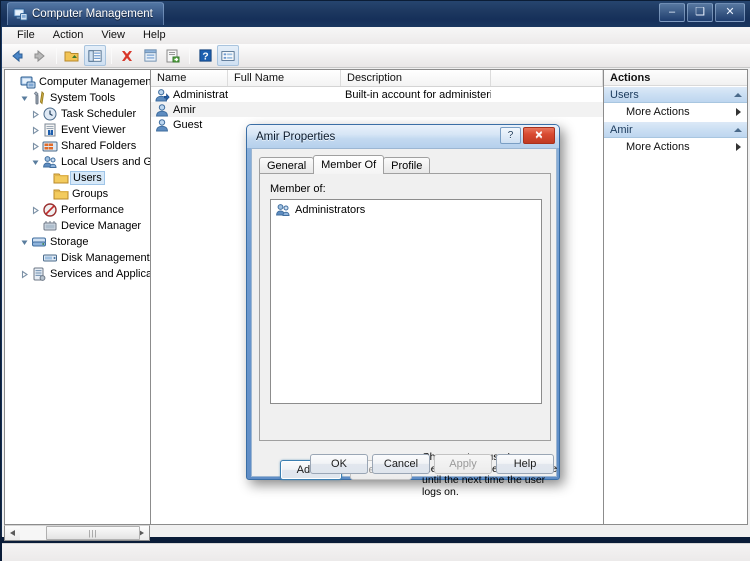  What do you see at coordinates (547, 78) in the screenshot?
I see `column-header-blank` at bounding box center [547, 78].